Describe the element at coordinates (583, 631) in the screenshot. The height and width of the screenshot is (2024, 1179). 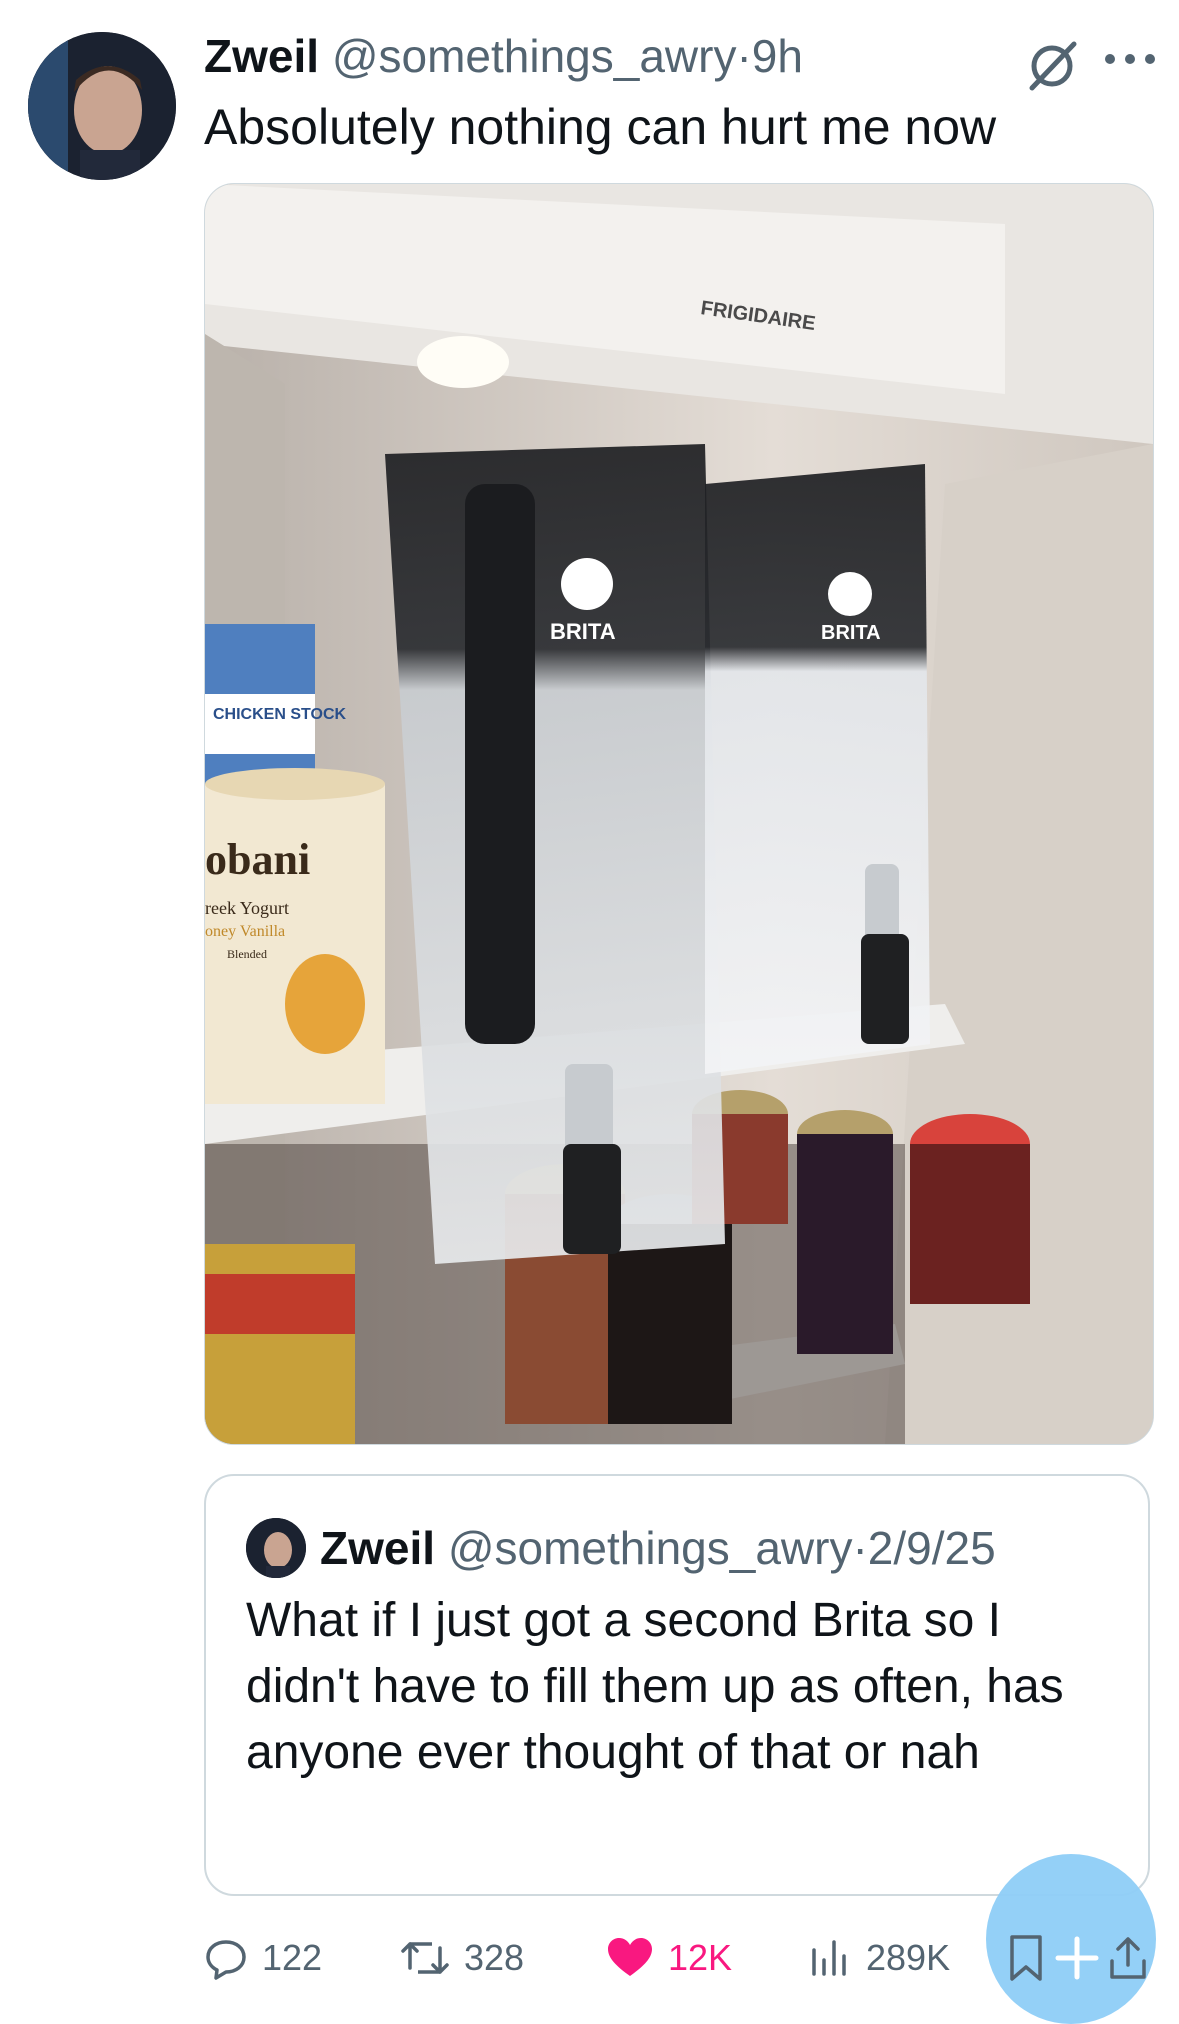
I see `brita-label-1: BRITA` at that location.